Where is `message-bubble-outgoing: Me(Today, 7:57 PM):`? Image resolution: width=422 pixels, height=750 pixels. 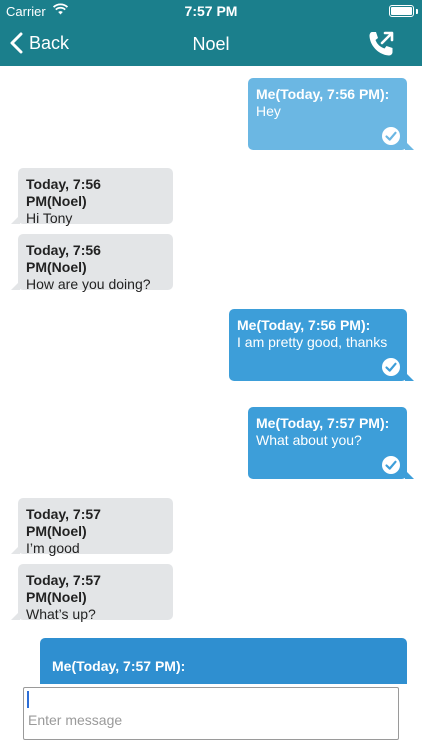 message-bubble-outgoing: Me(Today, 7:57 PM): is located at coordinates (223, 661).